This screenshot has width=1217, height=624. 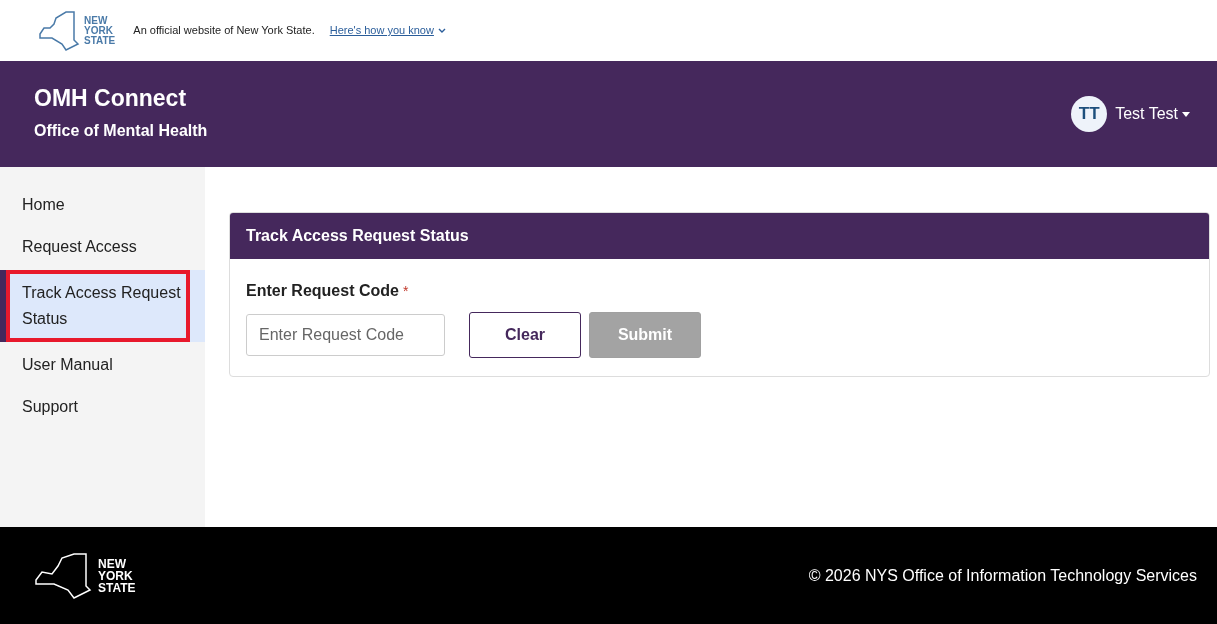 I want to click on sidebar-item: Home, so click(x=98, y=205).